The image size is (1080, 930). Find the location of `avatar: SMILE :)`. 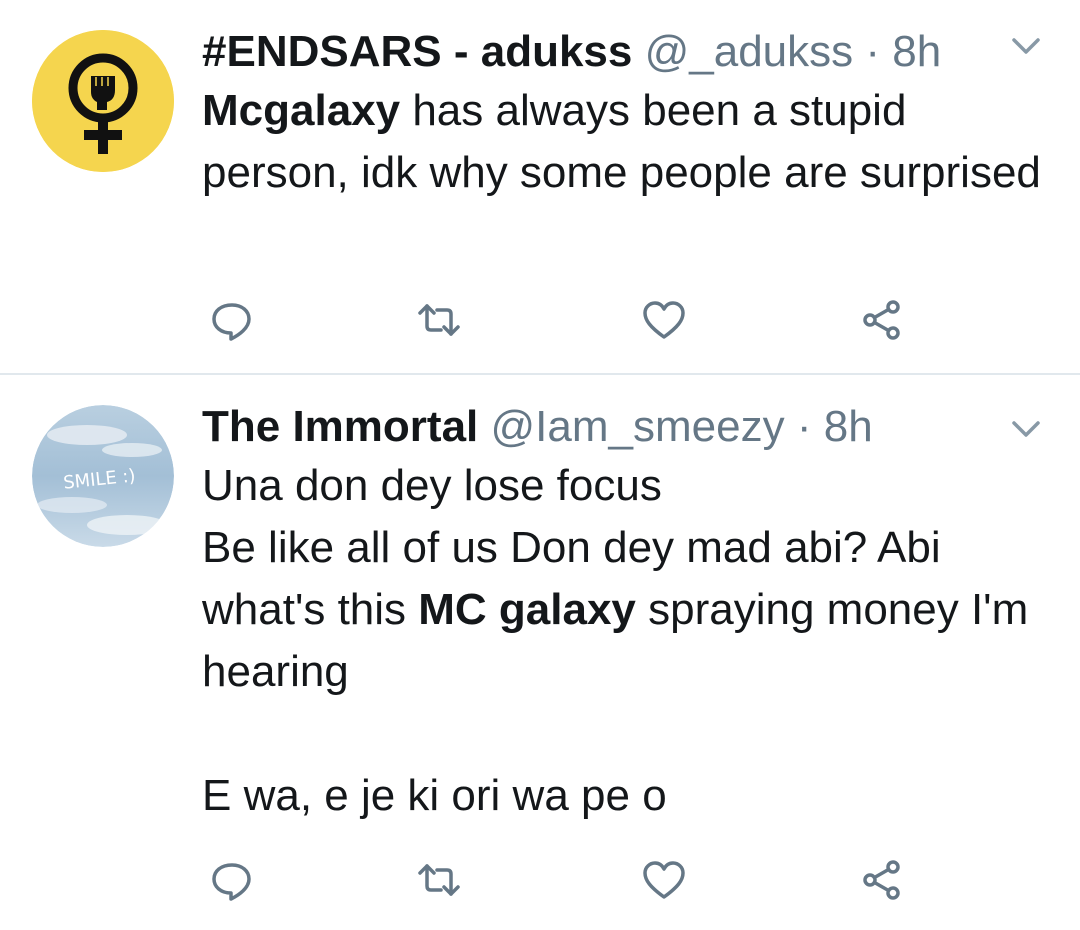

avatar: SMILE :) is located at coordinates (103, 476).